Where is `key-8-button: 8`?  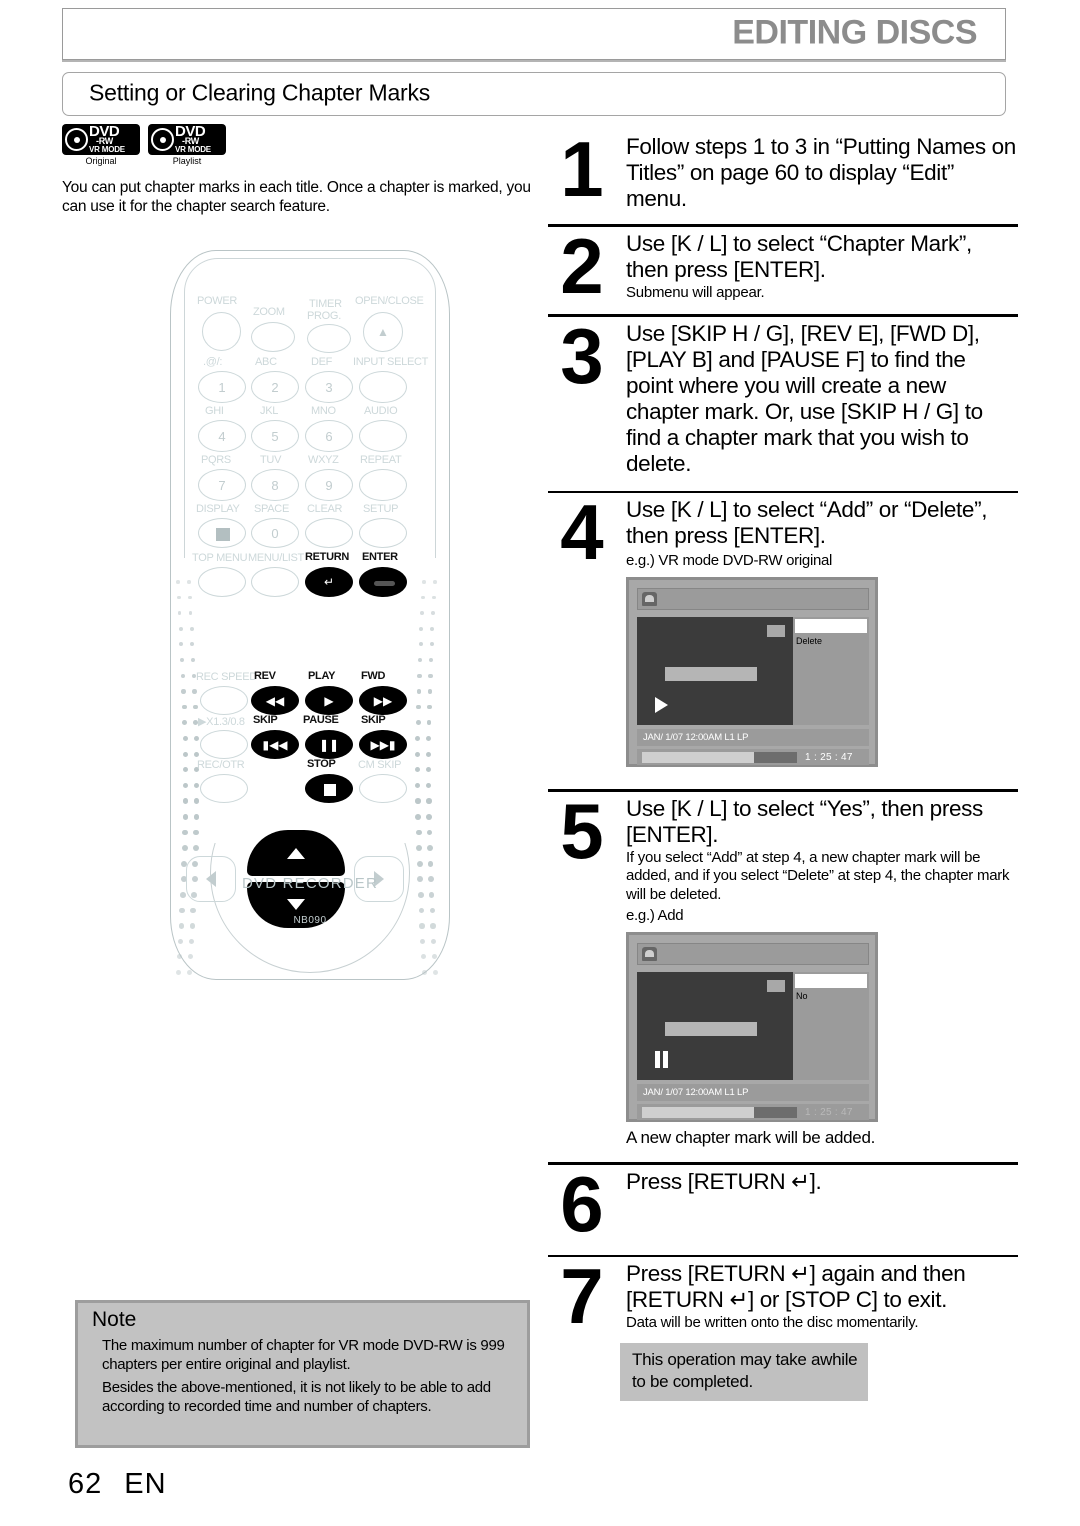
key-8-button: 8 is located at coordinates (275, 485).